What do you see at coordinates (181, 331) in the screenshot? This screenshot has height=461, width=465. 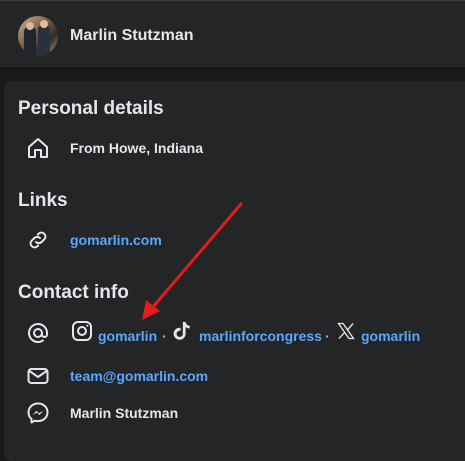 I see `tiktok-icon` at bounding box center [181, 331].